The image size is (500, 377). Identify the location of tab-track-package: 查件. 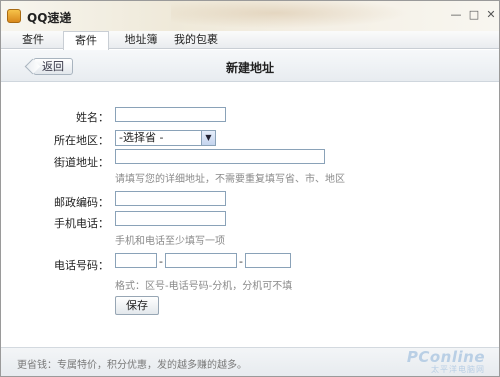
(33, 40).